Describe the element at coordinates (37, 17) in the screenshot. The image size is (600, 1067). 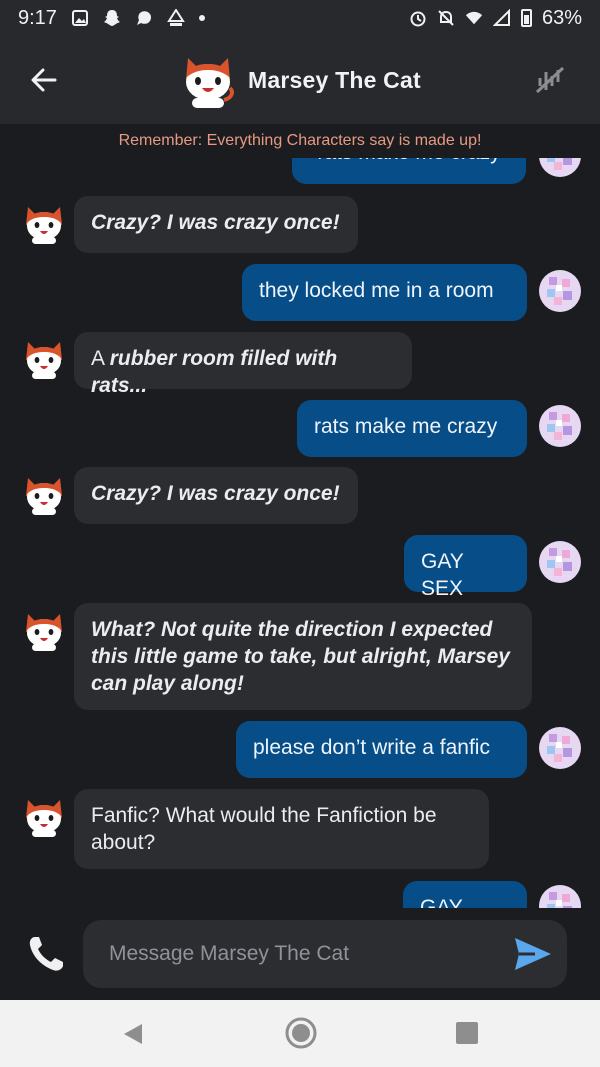
I see `status-time: 9:17` at that location.